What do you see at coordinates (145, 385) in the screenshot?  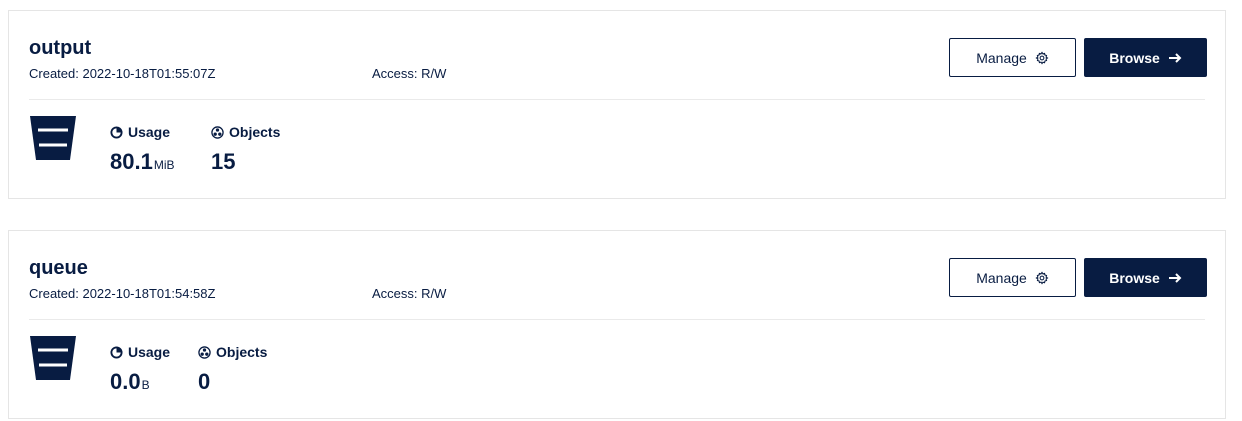 I see `usage-unit: B` at bounding box center [145, 385].